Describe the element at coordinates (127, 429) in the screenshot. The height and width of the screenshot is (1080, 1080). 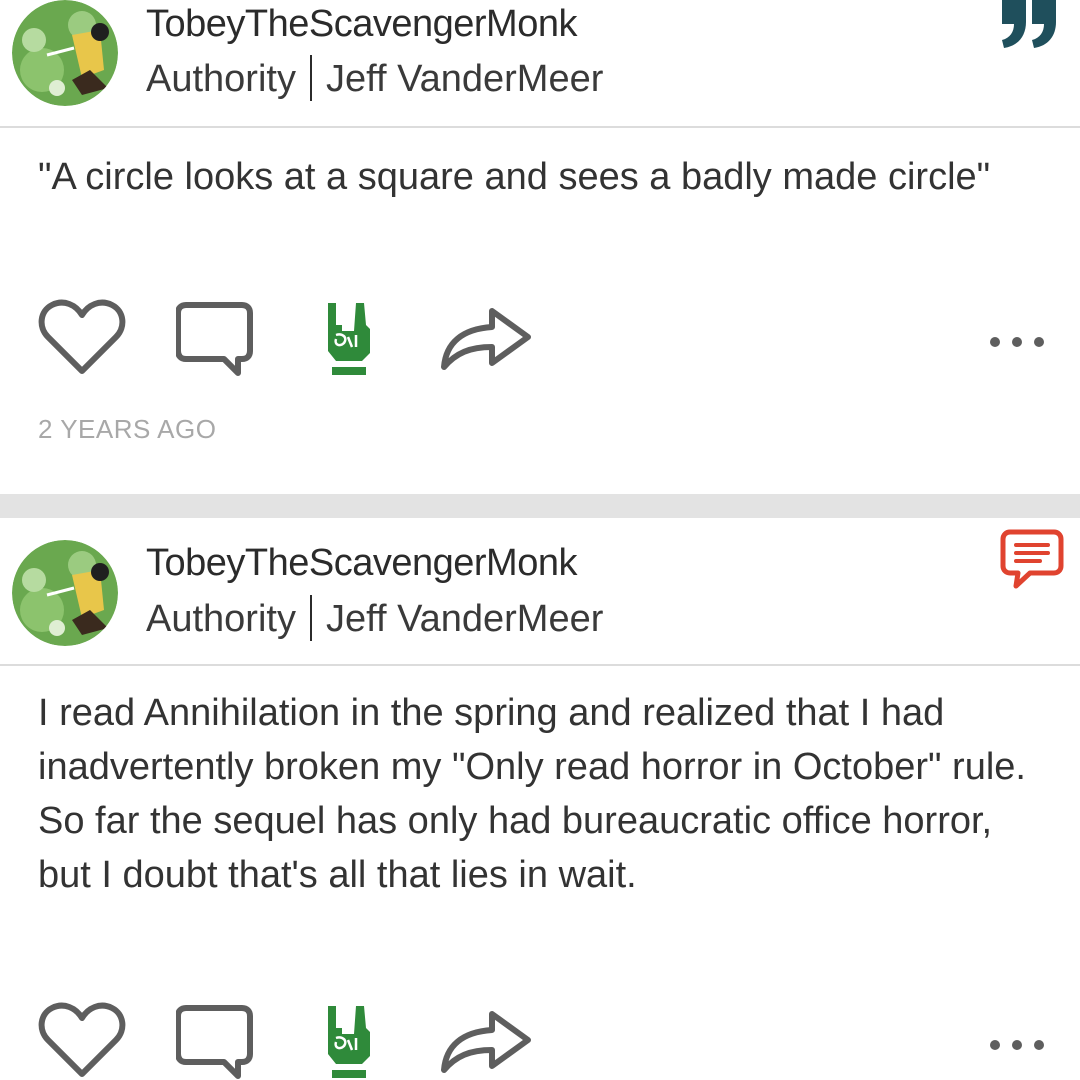
I see `post-timestamp: 2 YEARS AGO` at that location.